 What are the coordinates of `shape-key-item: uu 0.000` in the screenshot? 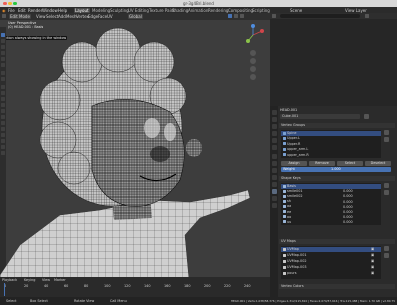 It's located at (331, 222).